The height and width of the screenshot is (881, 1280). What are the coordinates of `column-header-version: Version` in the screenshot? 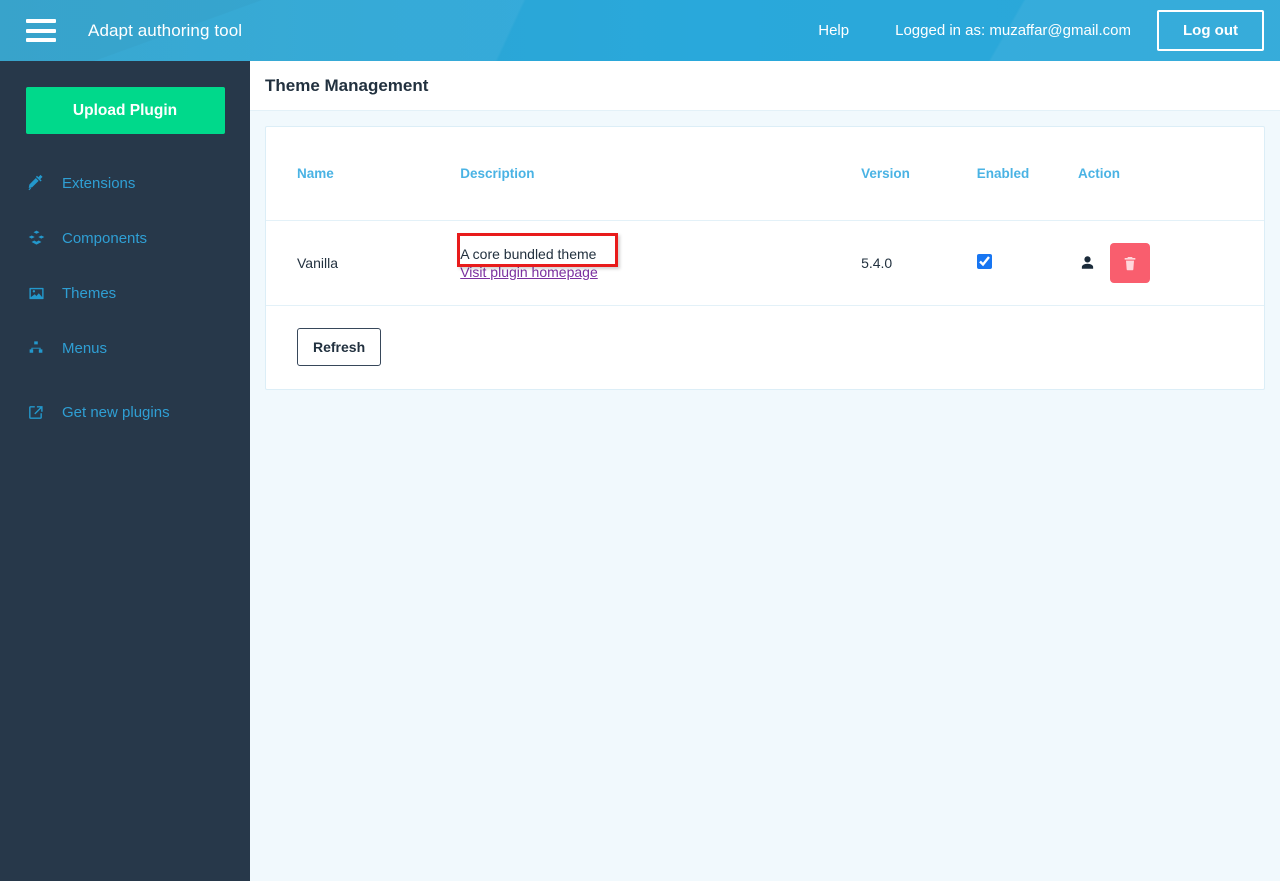 It's located at (919, 173).